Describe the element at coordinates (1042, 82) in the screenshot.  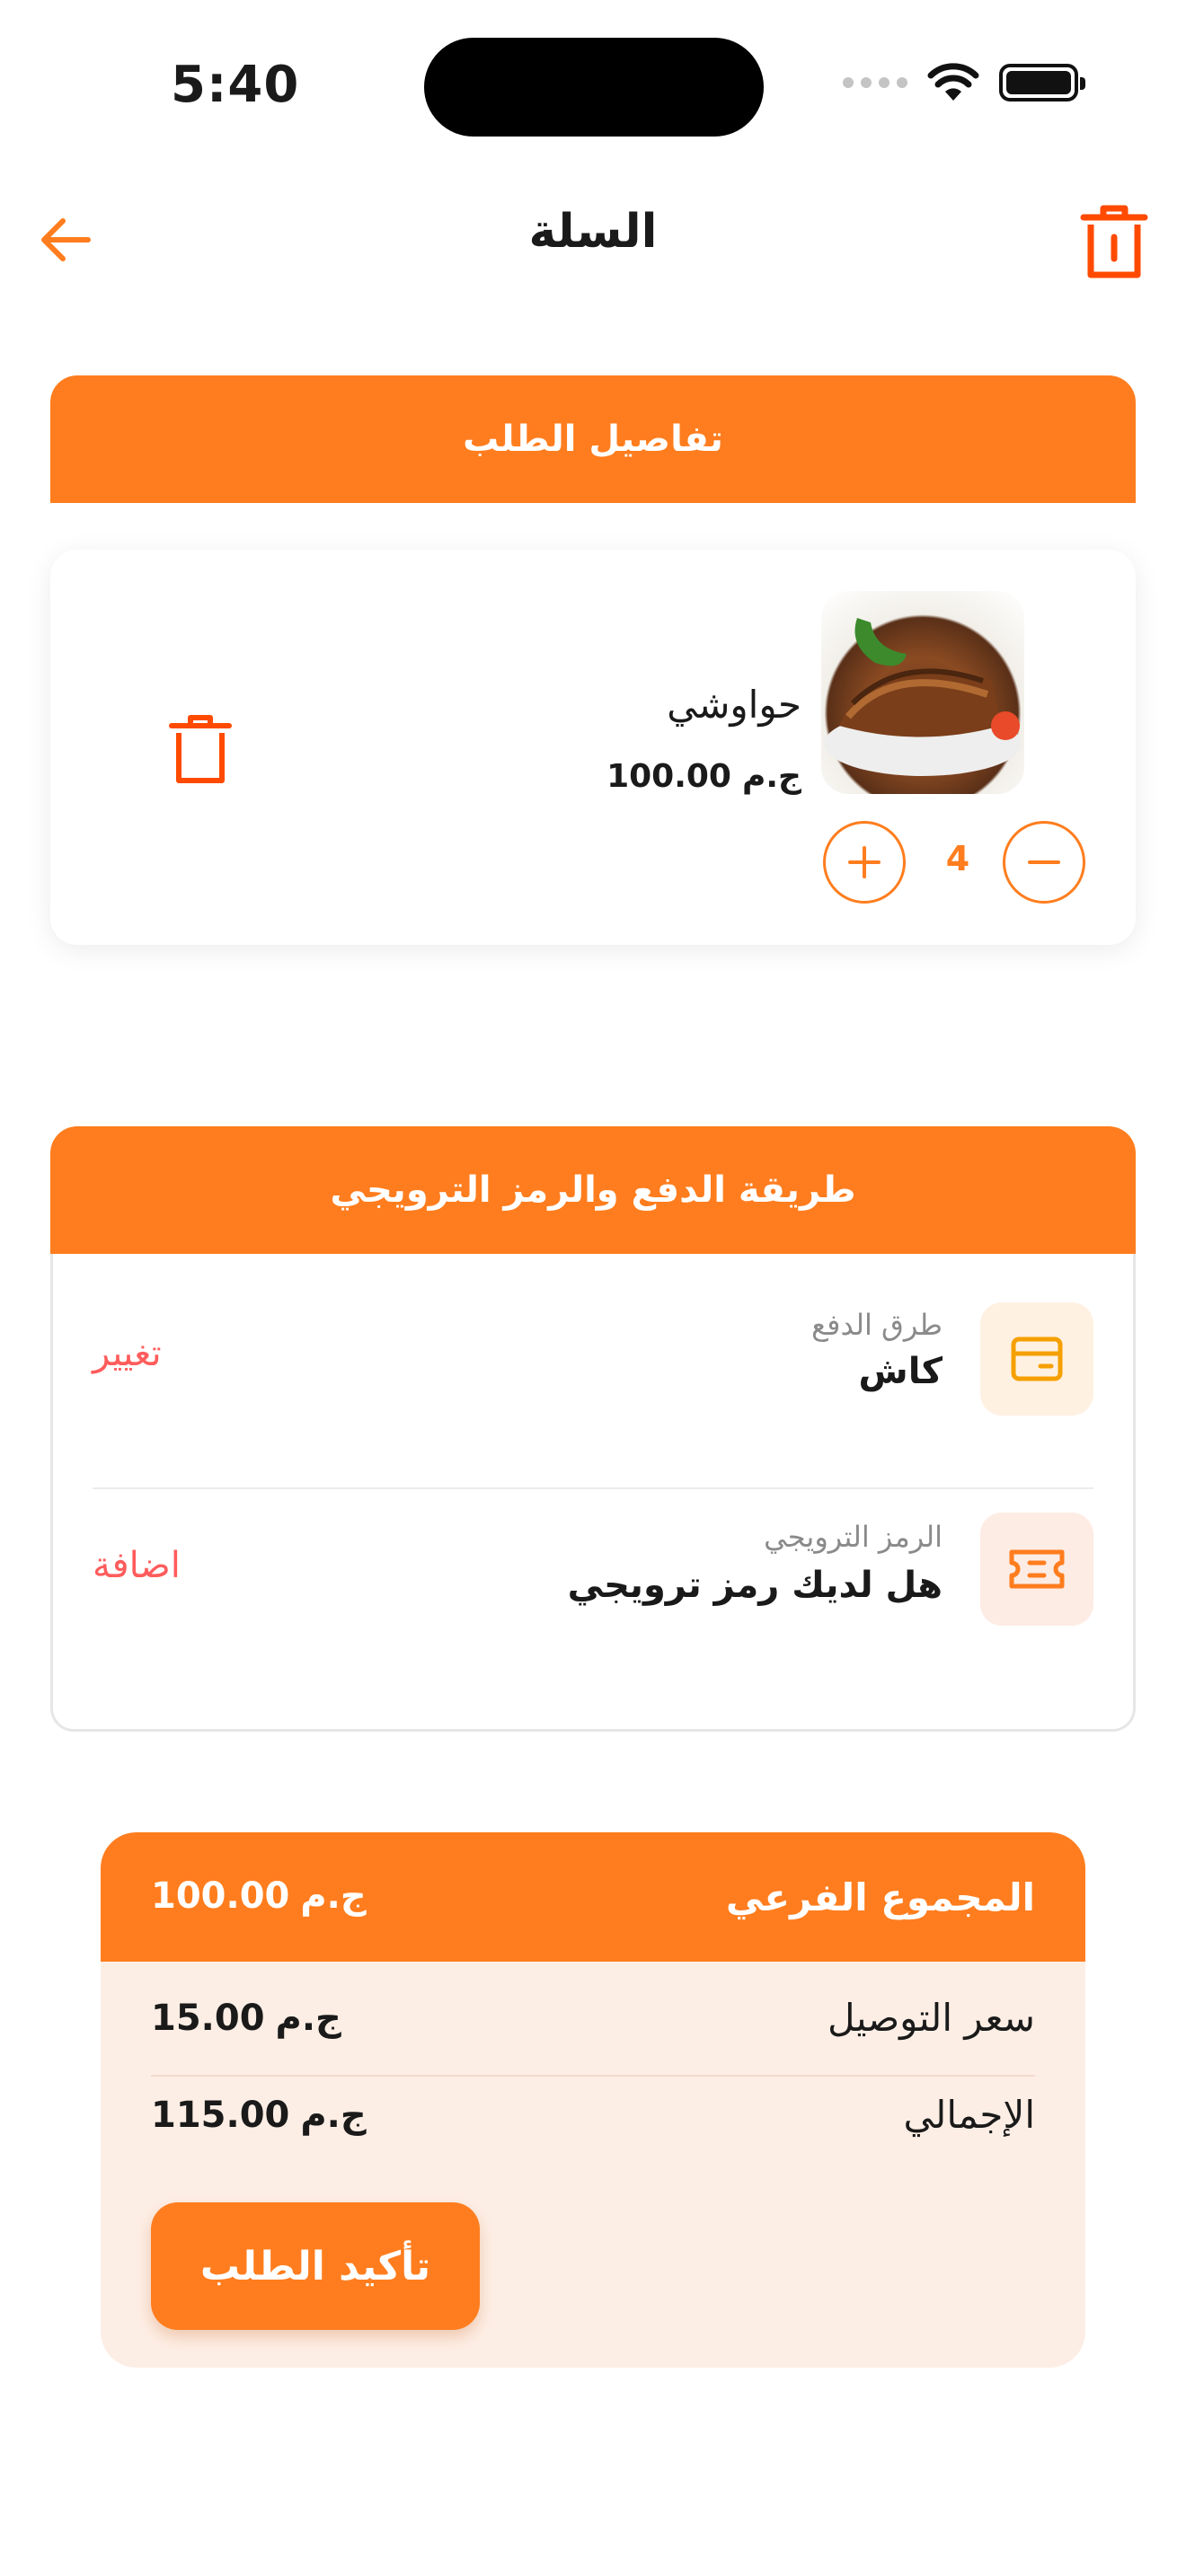
I see `battery-icon` at that location.